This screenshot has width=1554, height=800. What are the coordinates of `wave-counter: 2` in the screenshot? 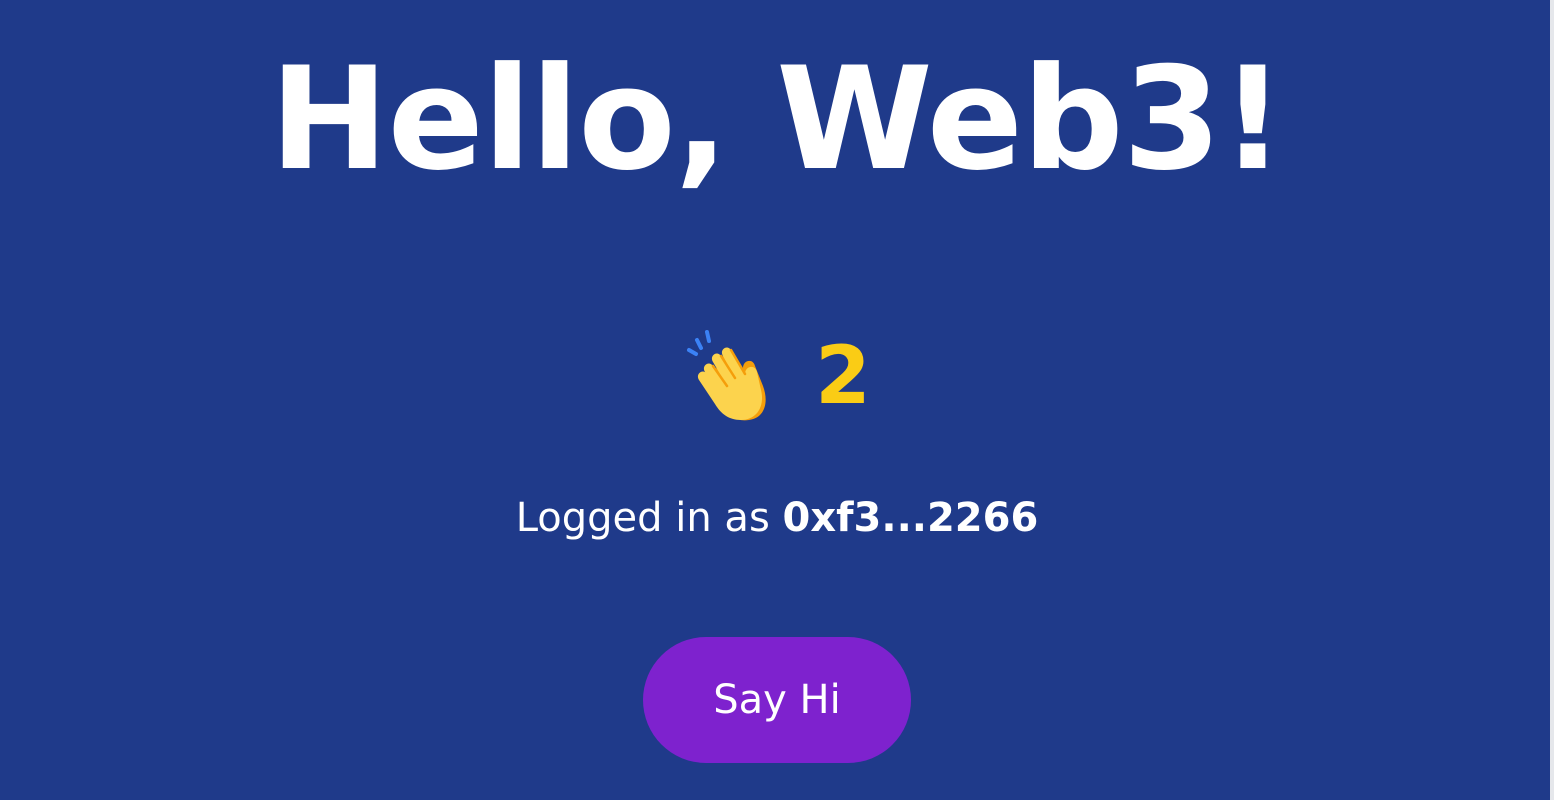 It's located at (777, 376).